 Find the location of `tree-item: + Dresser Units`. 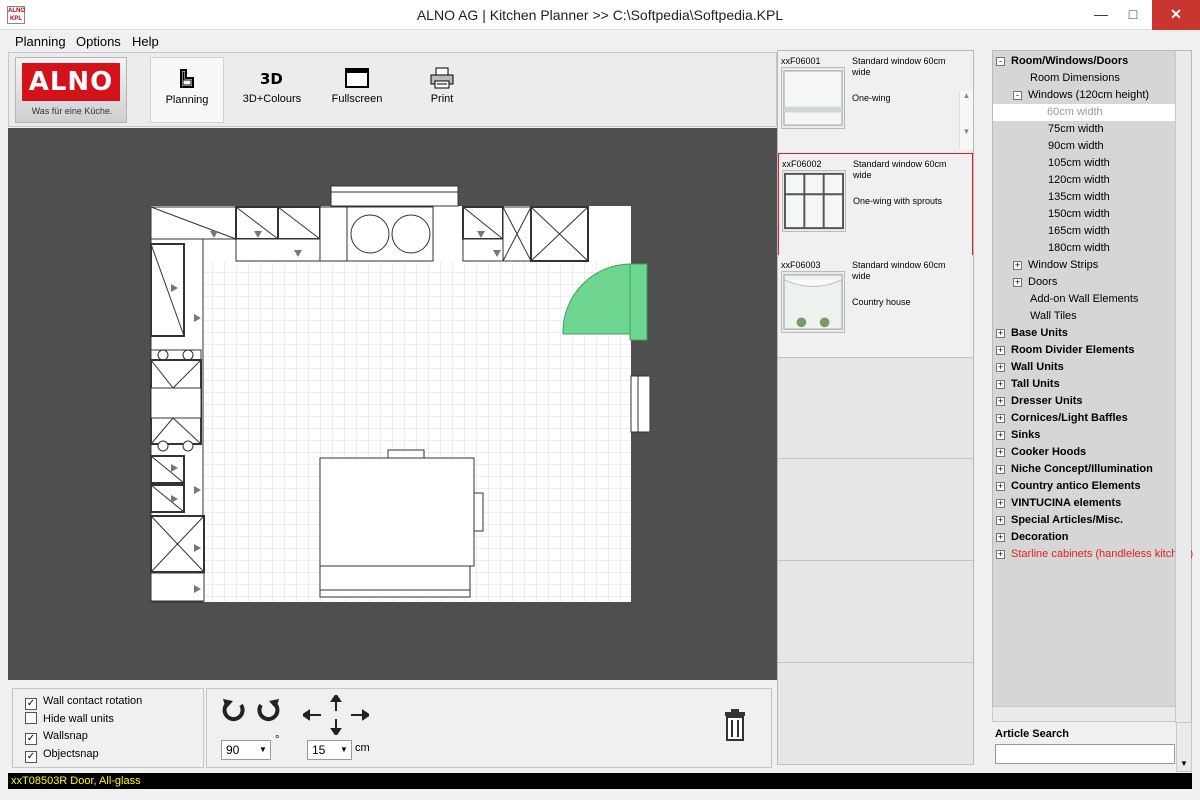

tree-item: + Dresser Units is located at coordinates (1039, 401).